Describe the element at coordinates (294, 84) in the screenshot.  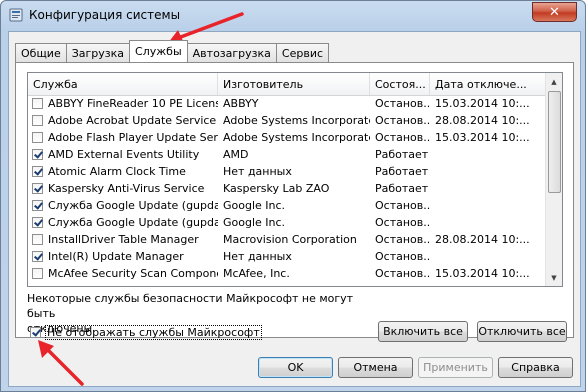
I see `column-header-manufacturer: Изготовитель` at that location.